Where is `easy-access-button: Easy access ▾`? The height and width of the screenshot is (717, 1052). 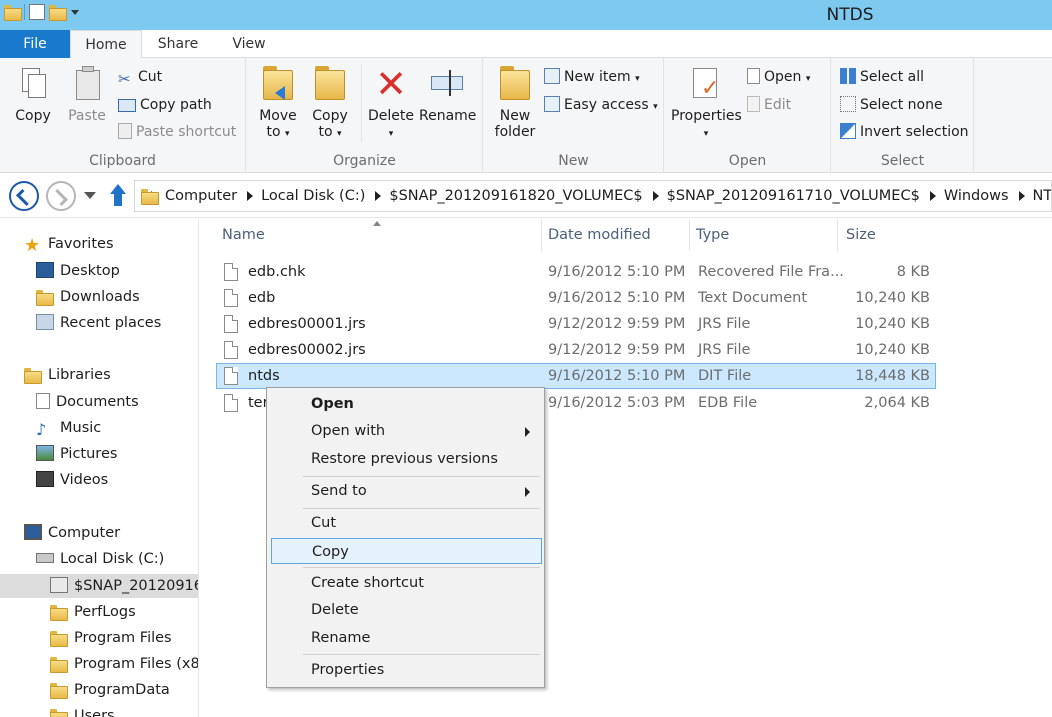 easy-access-button: Easy access ▾ is located at coordinates (601, 105).